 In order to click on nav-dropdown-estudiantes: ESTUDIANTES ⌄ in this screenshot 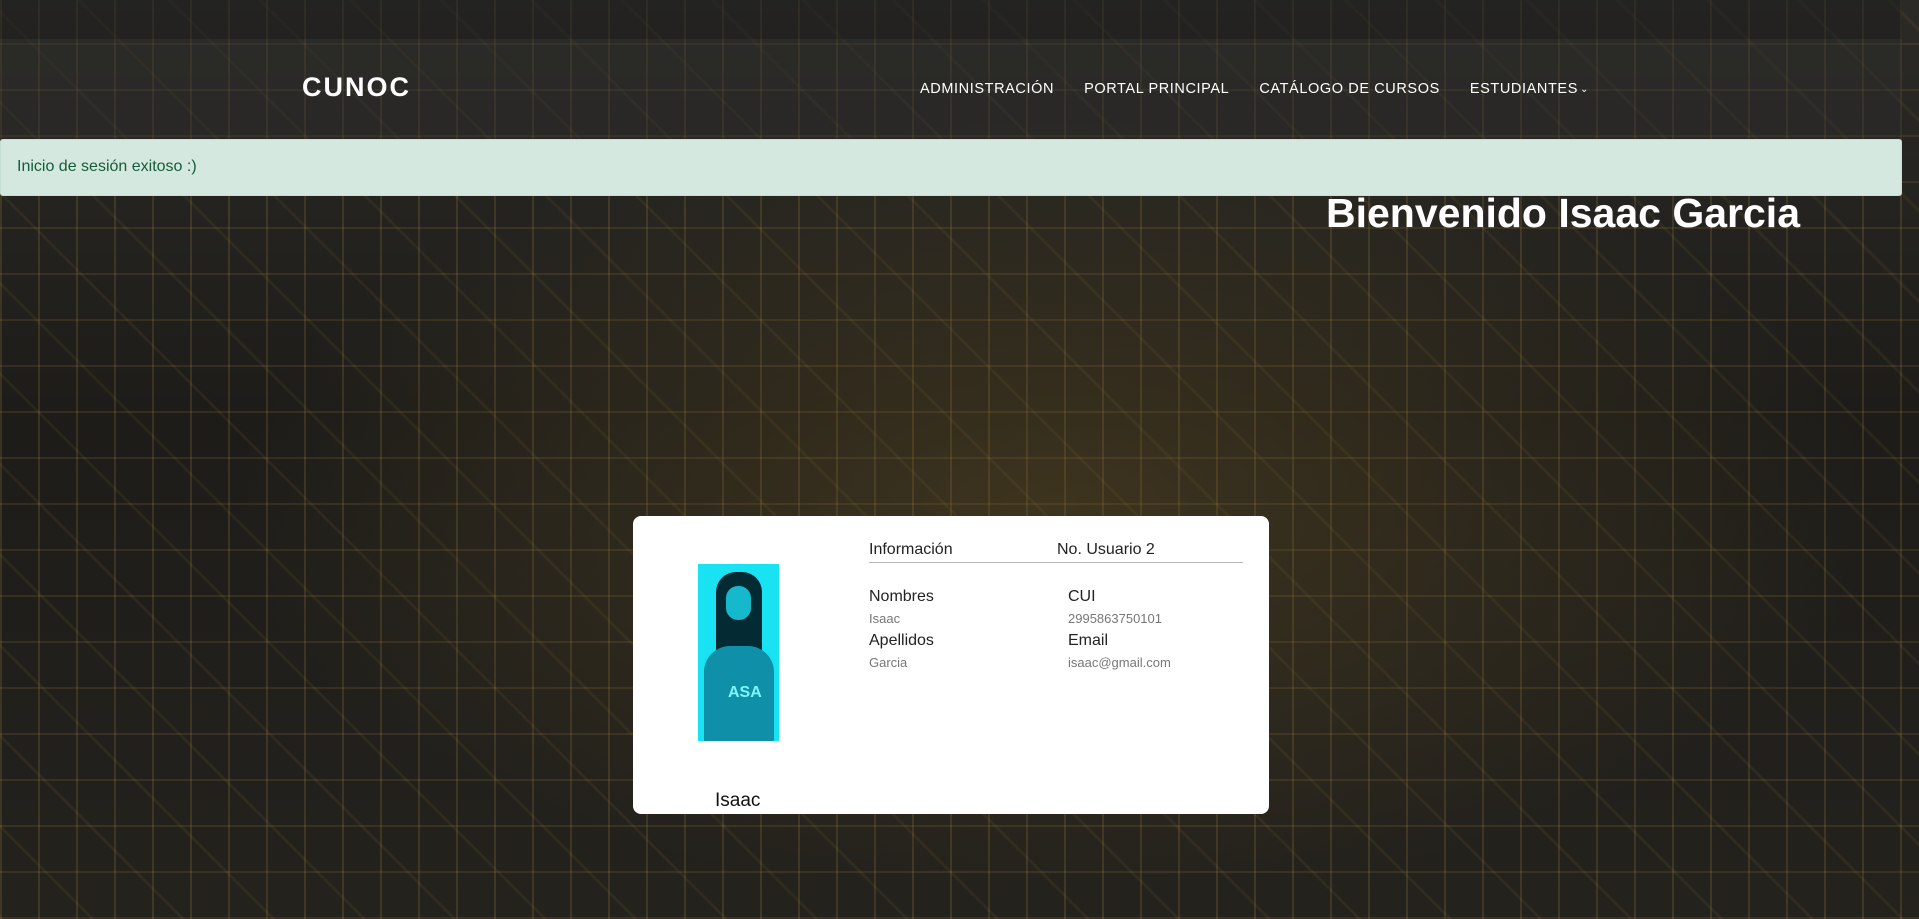, I will do `click(1529, 89)`.